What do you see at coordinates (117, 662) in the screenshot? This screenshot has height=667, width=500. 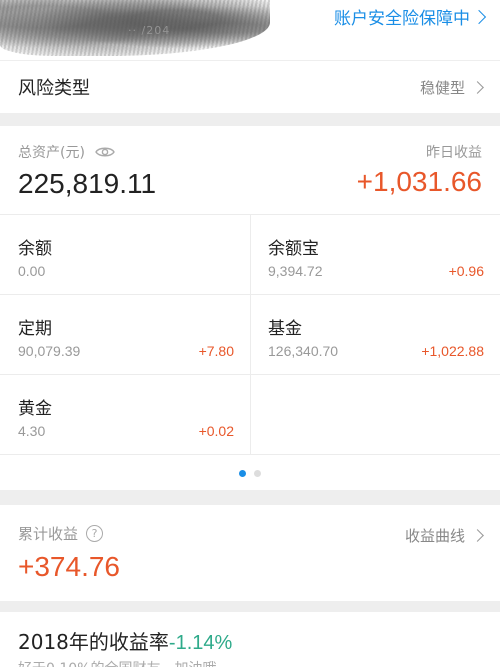 I see `yearly-return-subtitle: 好于0.10%的全国财友，加油哦` at bounding box center [117, 662].